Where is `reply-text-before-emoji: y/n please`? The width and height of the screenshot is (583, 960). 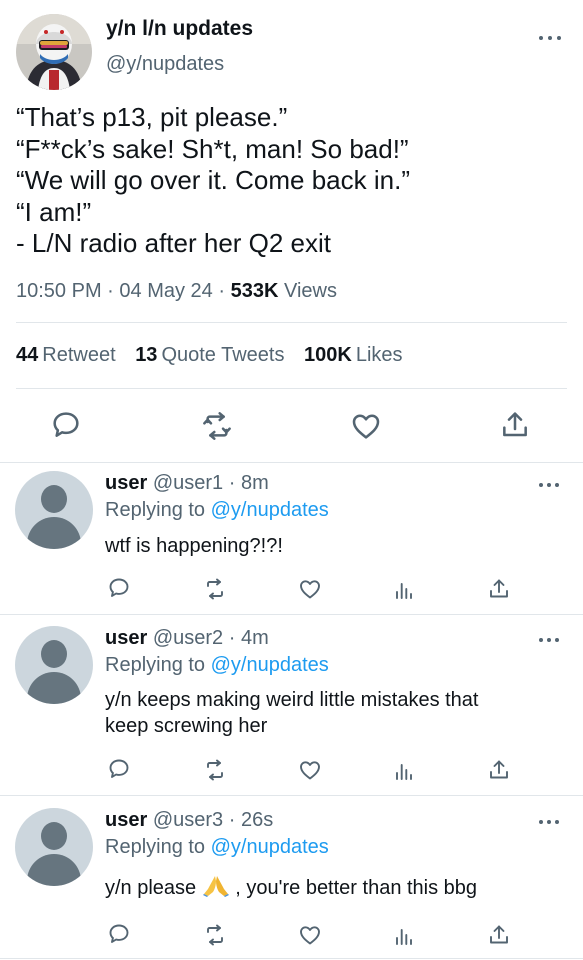
reply-text-before-emoji: y/n please is located at coordinates (151, 888).